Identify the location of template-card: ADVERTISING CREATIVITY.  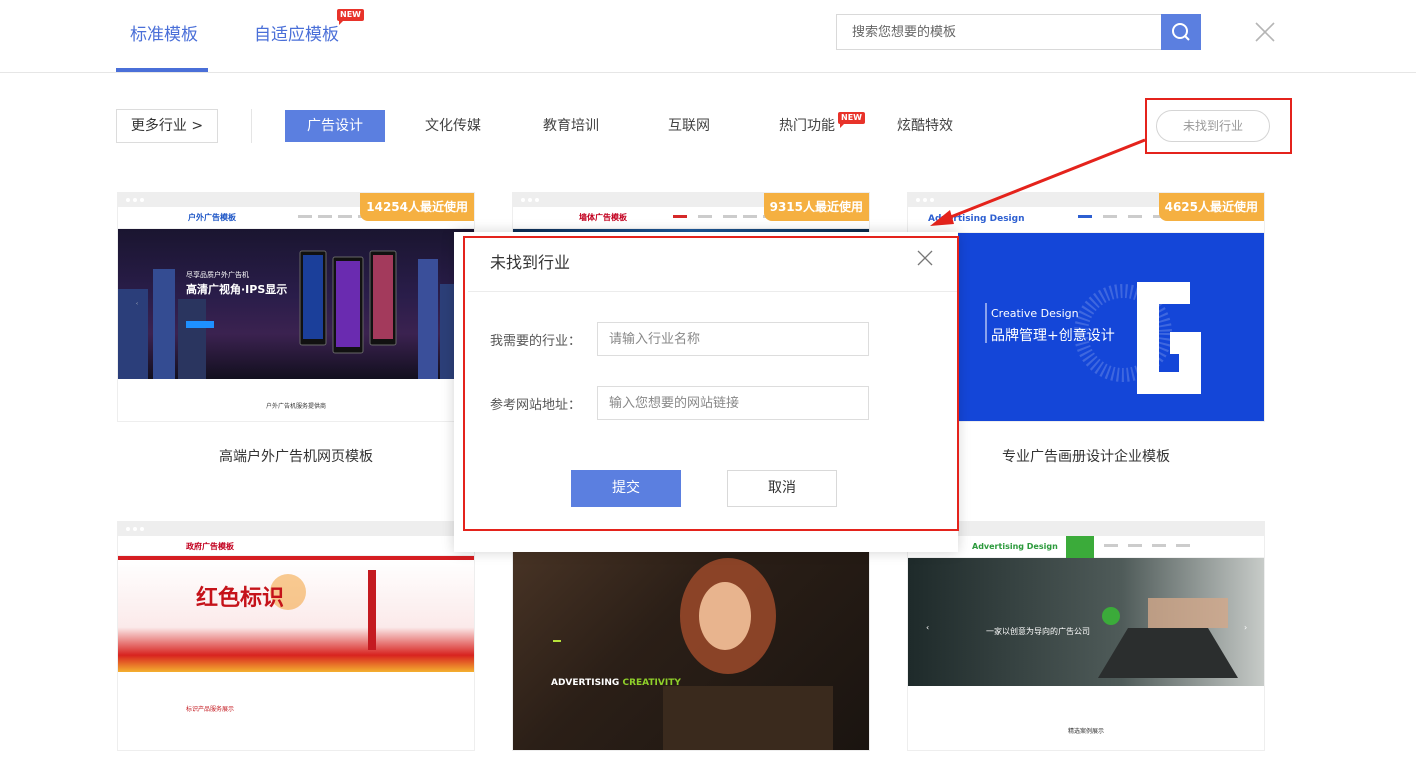
(691, 636).